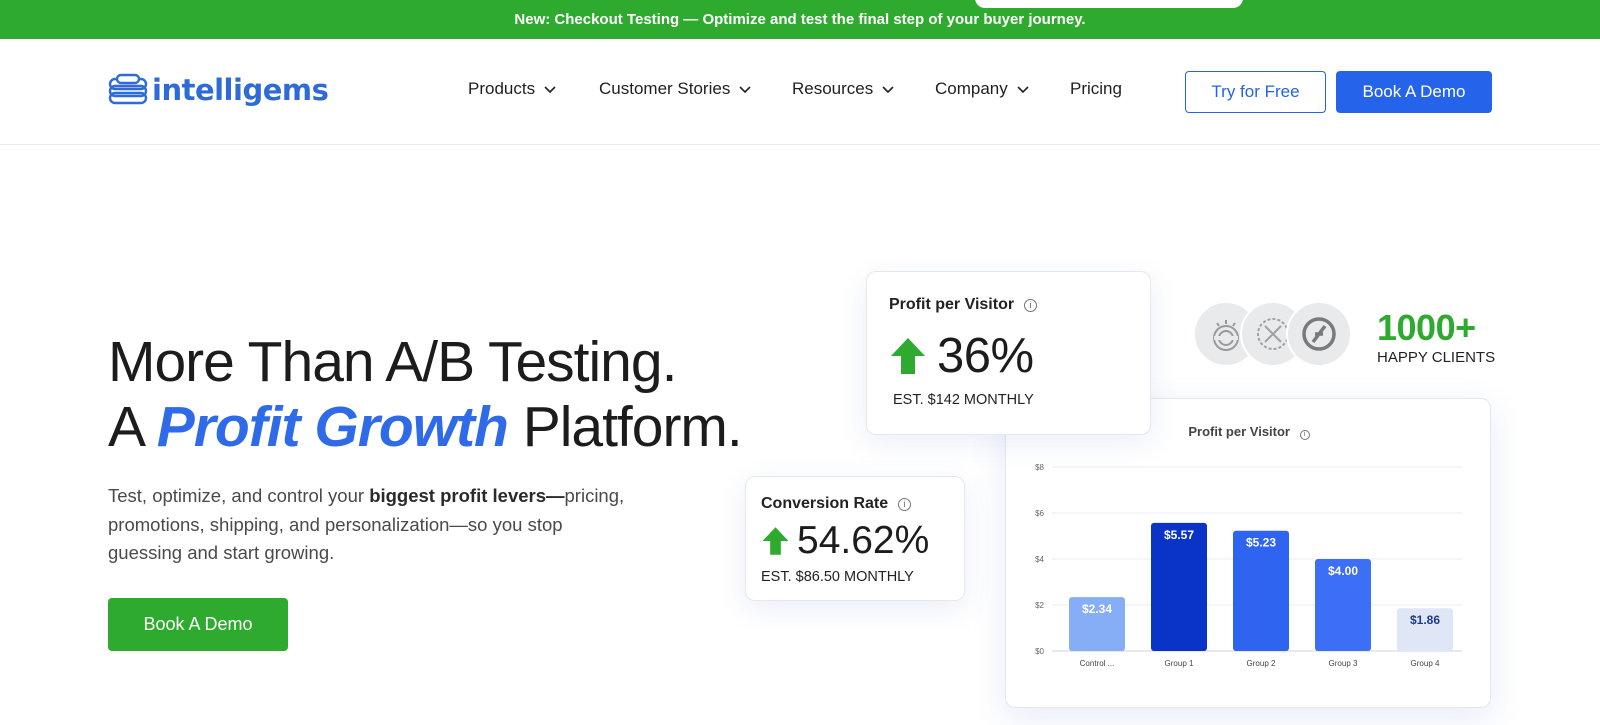  Describe the element at coordinates (1426, 327) in the screenshot. I see `clients-count: 1000+` at that location.